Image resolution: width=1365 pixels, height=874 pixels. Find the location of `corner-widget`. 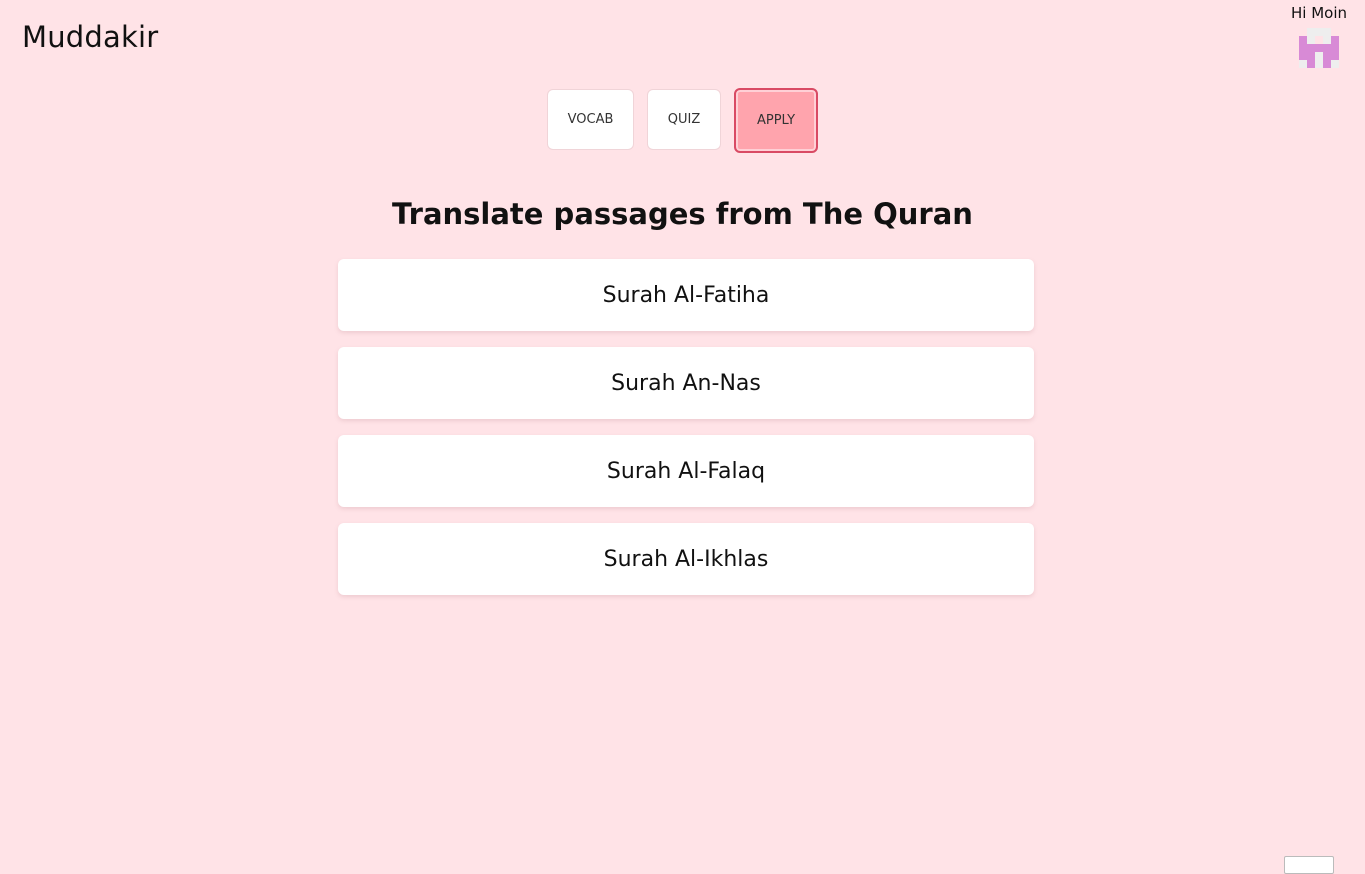

corner-widget is located at coordinates (1309, 865).